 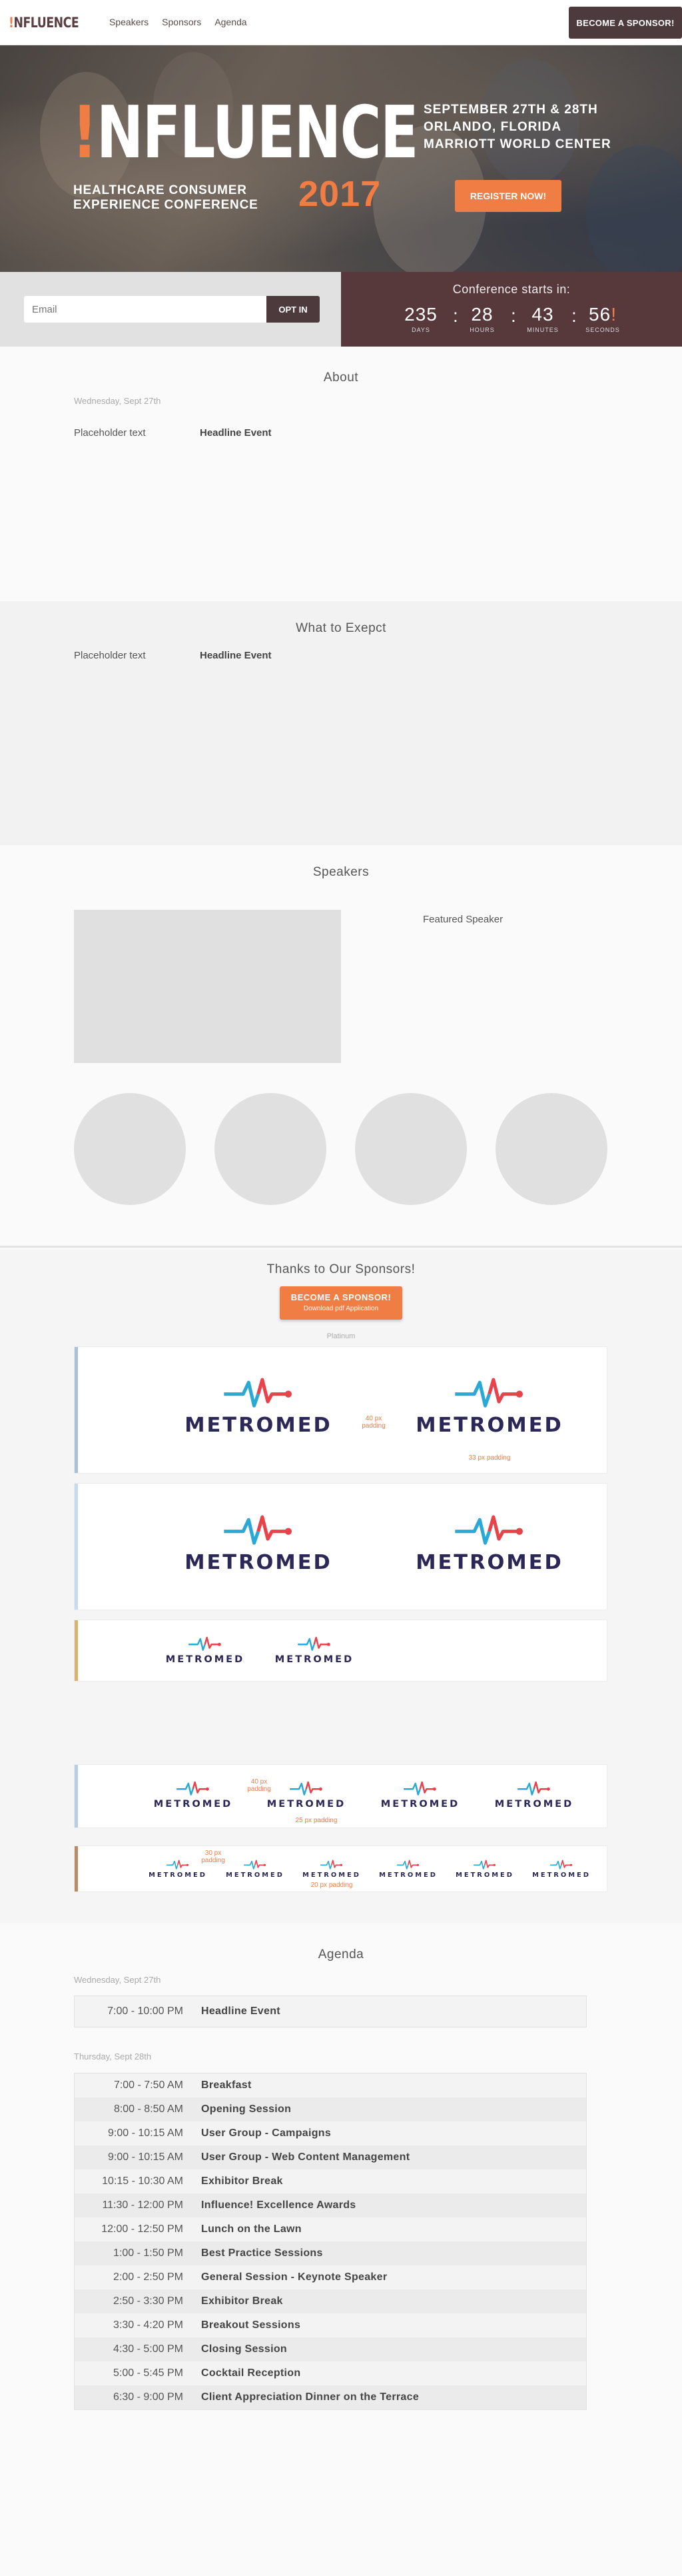 I want to click on agenda-row: 8:00 - 8:50 AM Opening Session, so click(x=330, y=2109).